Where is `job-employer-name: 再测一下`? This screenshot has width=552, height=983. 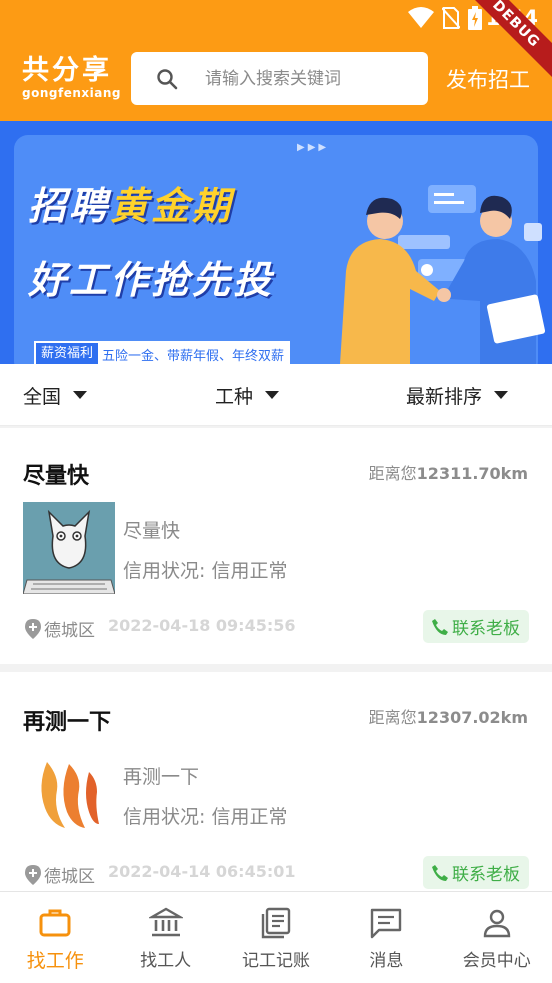
job-employer-name: 再测一下 is located at coordinates (161, 777).